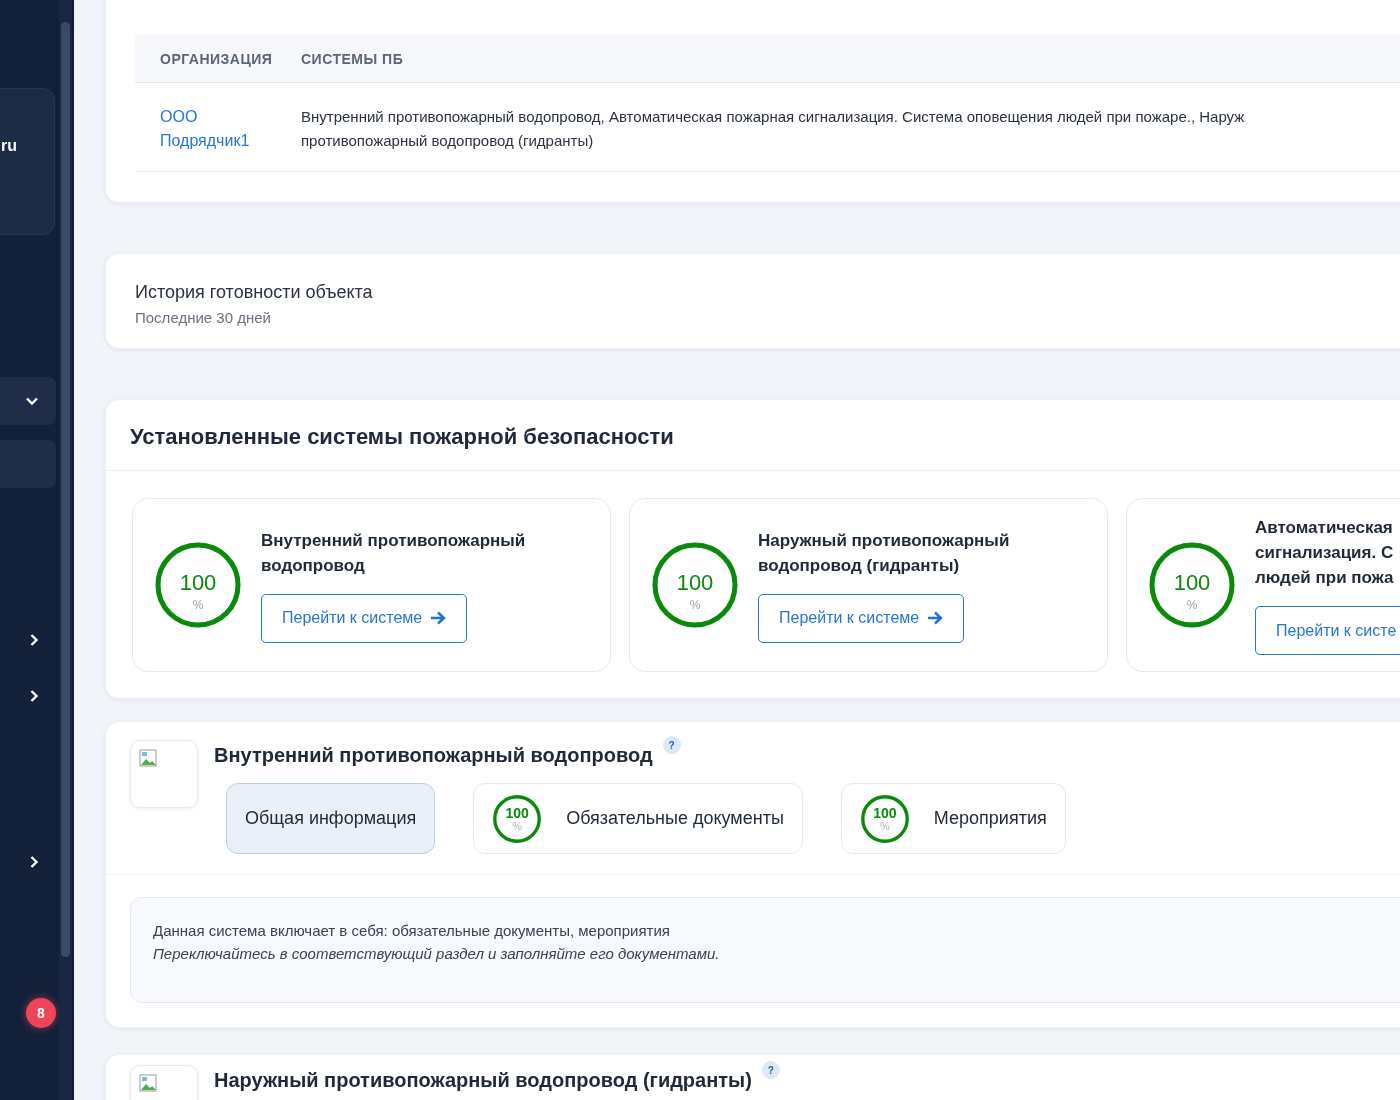 The width and height of the screenshot is (1400, 1100). I want to click on system-heading: Наружный противопожарный водопровод (гидранты), so click(483, 1080).